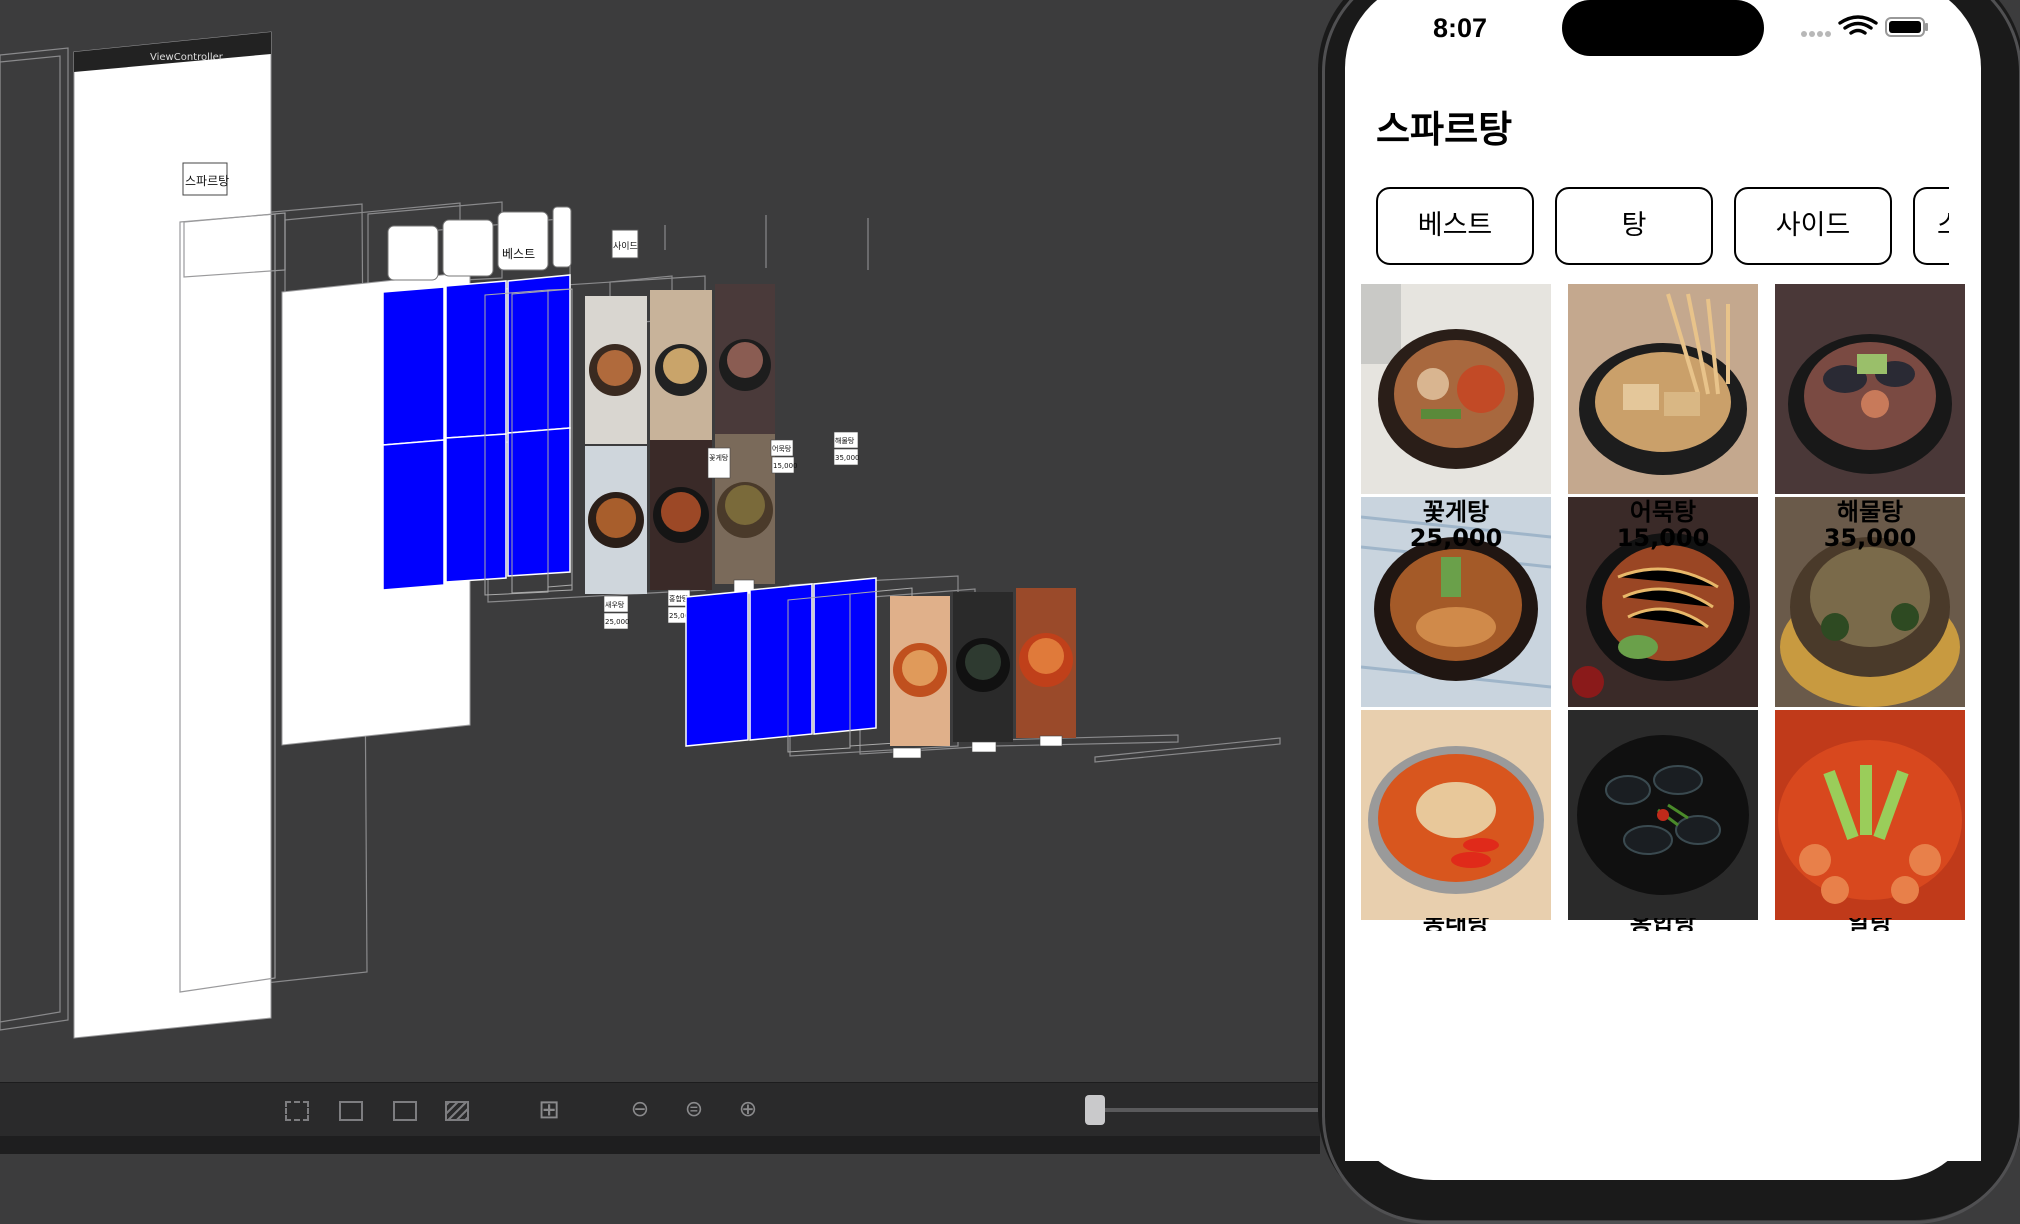 This screenshot has height=1224, width=2020. What do you see at coordinates (1816, 34) in the screenshot?
I see `signal-icon` at bounding box center [1816, 34].